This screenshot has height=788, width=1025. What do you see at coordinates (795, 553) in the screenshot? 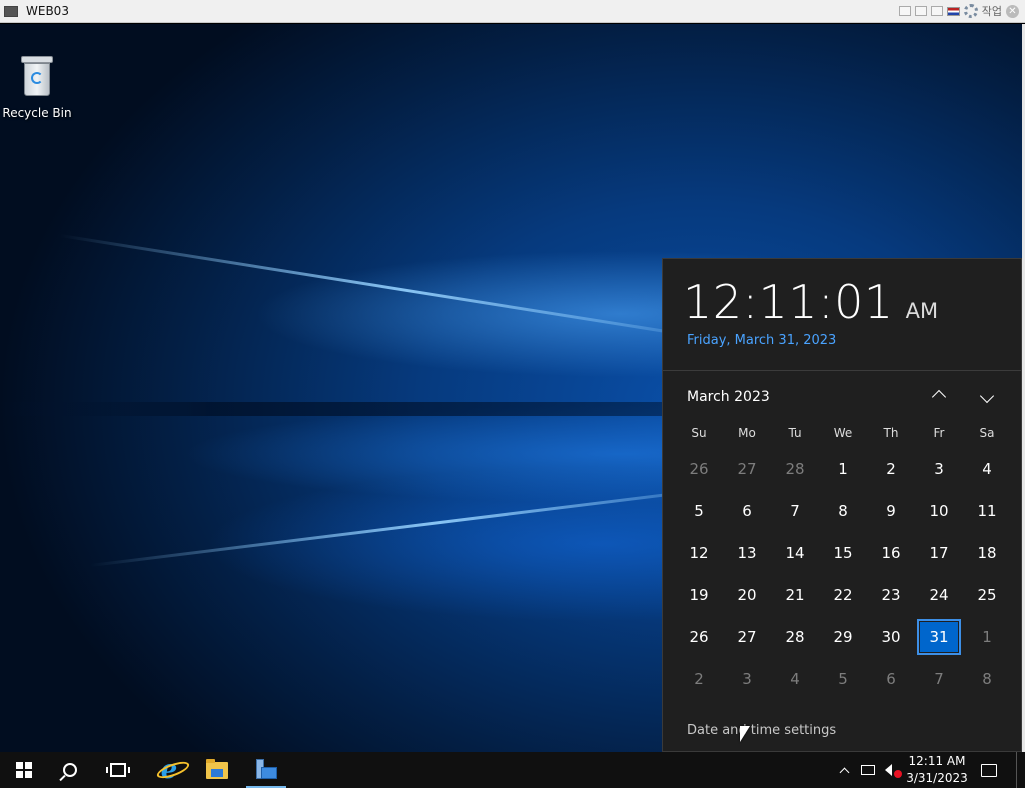
I see `calendar-day: 14` at bounding box center [795, 553].